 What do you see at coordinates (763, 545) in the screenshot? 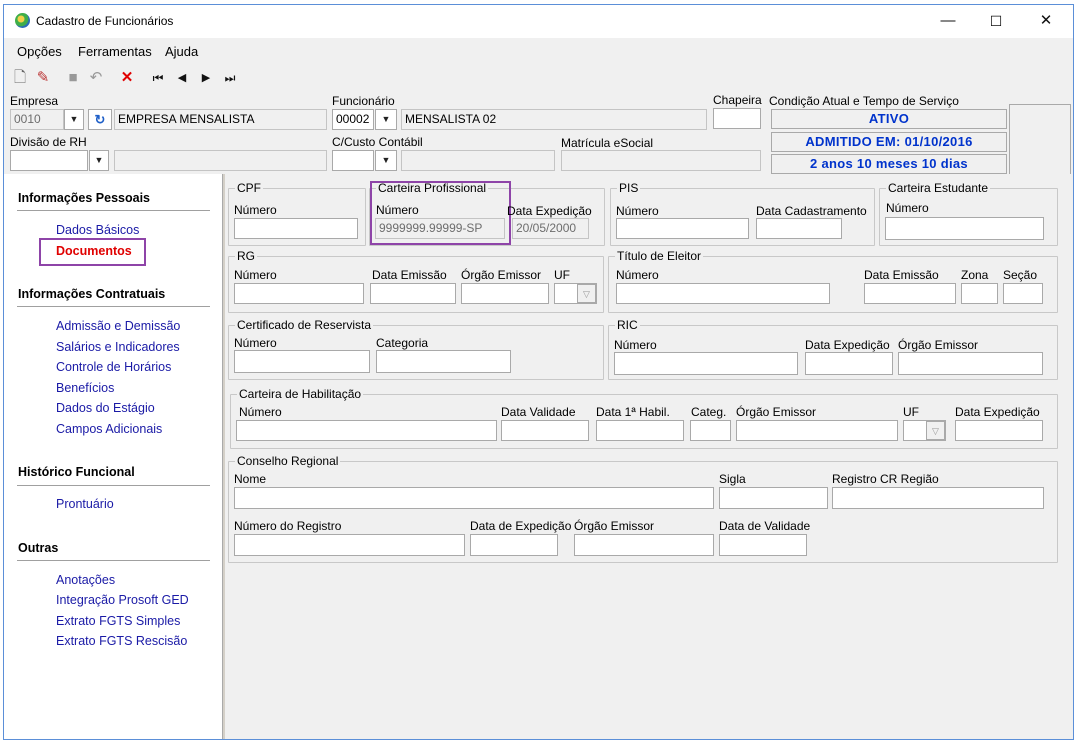
I see `conselho-validade-field` at bounding box center [763, 545].